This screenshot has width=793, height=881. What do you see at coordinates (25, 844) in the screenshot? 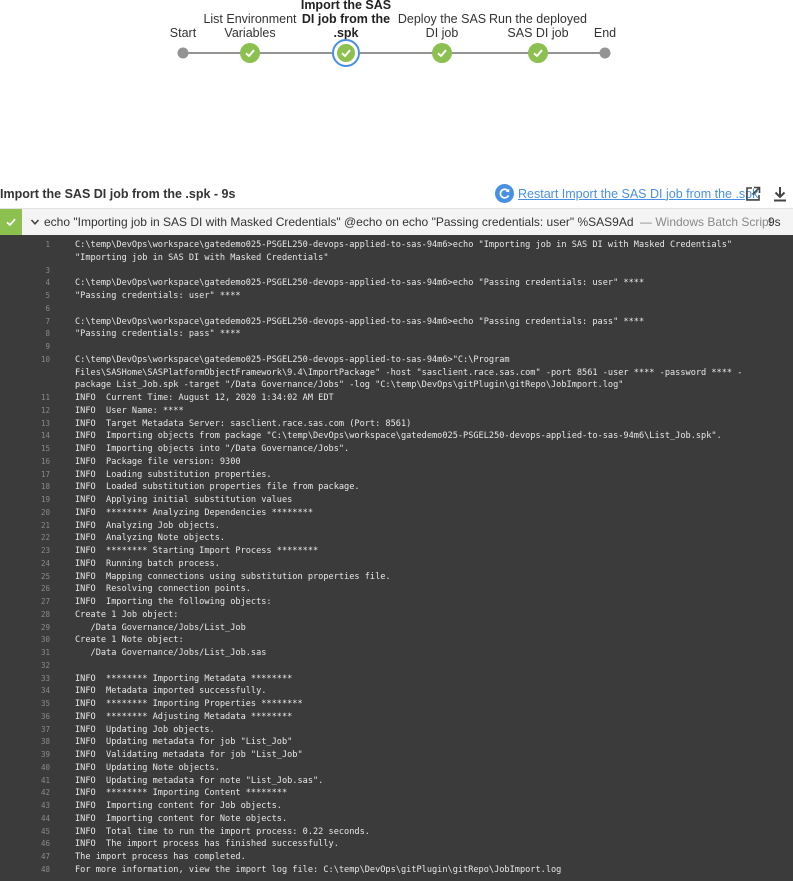
I see `line-number: 46` at bounding box center [25, 844].